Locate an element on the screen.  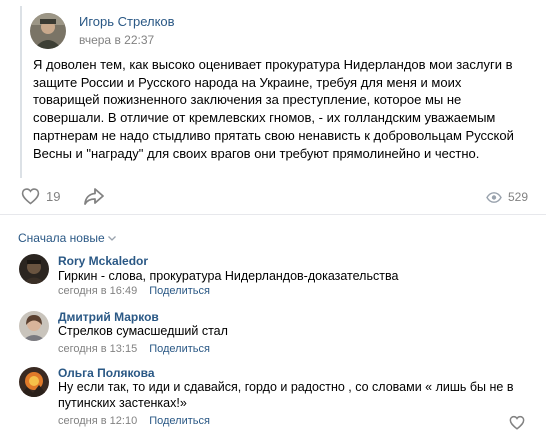
comment-like-button is located at coordinates (517, 422).